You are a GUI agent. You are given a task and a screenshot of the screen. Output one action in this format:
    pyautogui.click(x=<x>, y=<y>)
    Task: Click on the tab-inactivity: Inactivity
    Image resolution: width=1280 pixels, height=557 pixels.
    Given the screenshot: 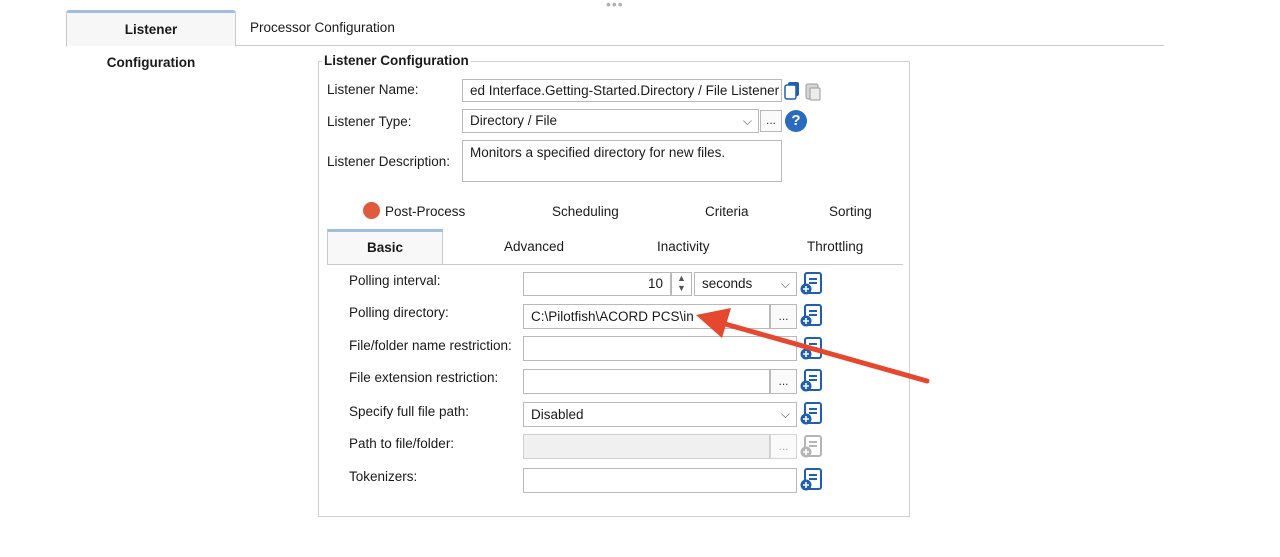 What is the action you would take?
    pyautogui.click(x=683, y=246)
    